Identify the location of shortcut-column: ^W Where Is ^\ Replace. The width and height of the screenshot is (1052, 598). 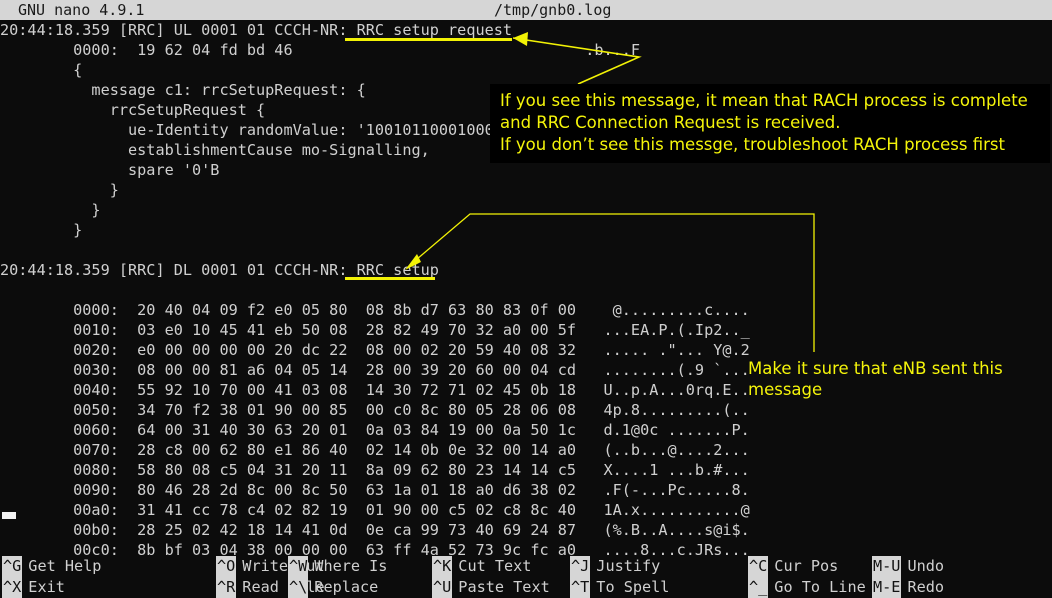
(337, 577).